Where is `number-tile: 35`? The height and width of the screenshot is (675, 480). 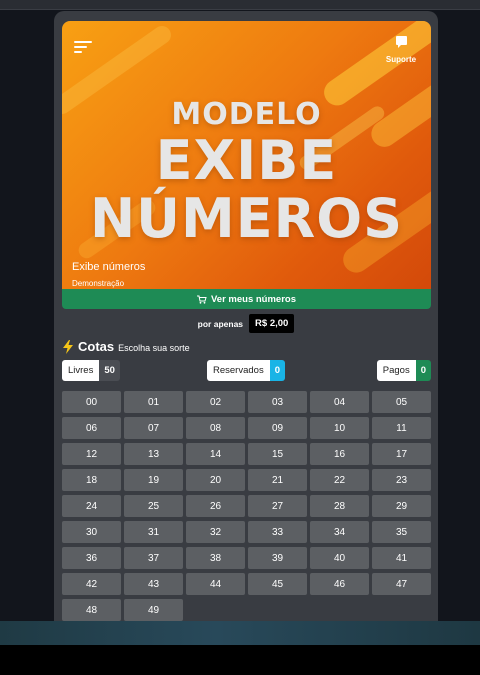 number-tile: 35 is located at coordinates (401, 532).